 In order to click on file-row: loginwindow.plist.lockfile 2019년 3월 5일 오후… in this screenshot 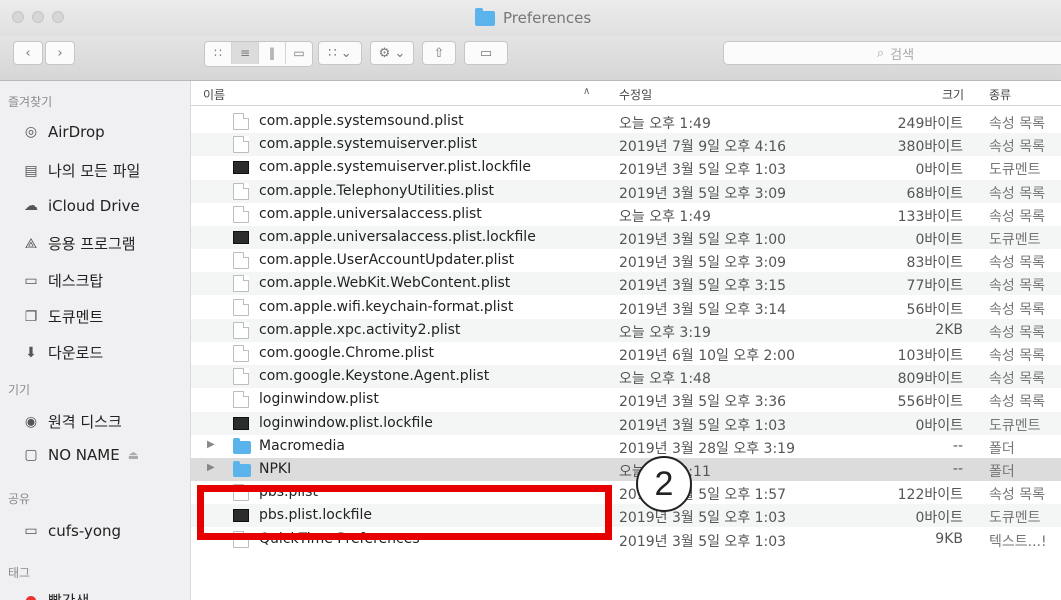, I will do `click(626, 423)`.